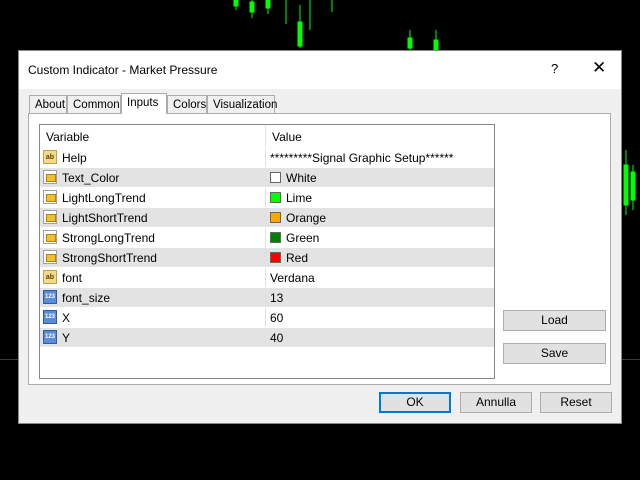 The height and width of the screenshot is (480, 640). What do you see at coordinates (361, 158) in the screenshot?
I see `variable-value: *********Signal Graphic Setup******` at bounding box center [361, 158].